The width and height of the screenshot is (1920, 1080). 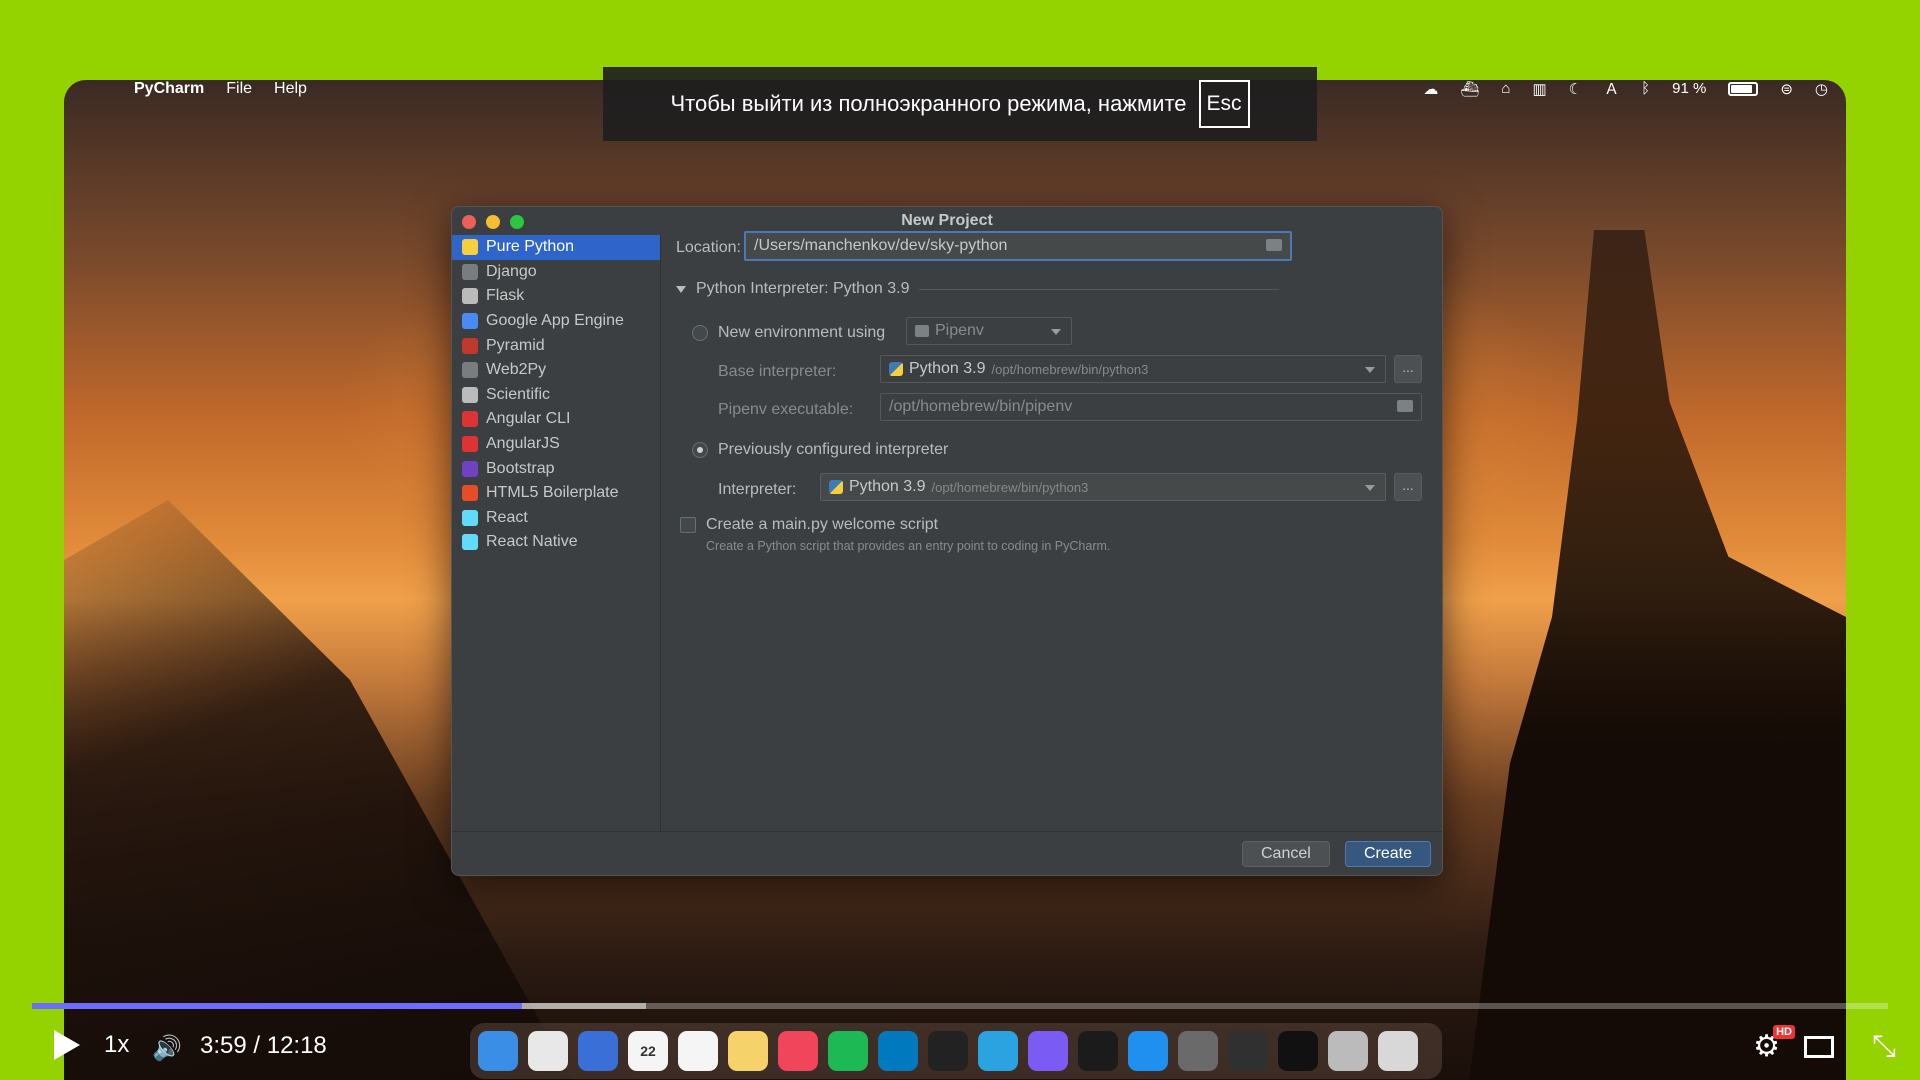 I want to click on previously-configured-option: Previously configured interpreter, so click(x=820, y=450).